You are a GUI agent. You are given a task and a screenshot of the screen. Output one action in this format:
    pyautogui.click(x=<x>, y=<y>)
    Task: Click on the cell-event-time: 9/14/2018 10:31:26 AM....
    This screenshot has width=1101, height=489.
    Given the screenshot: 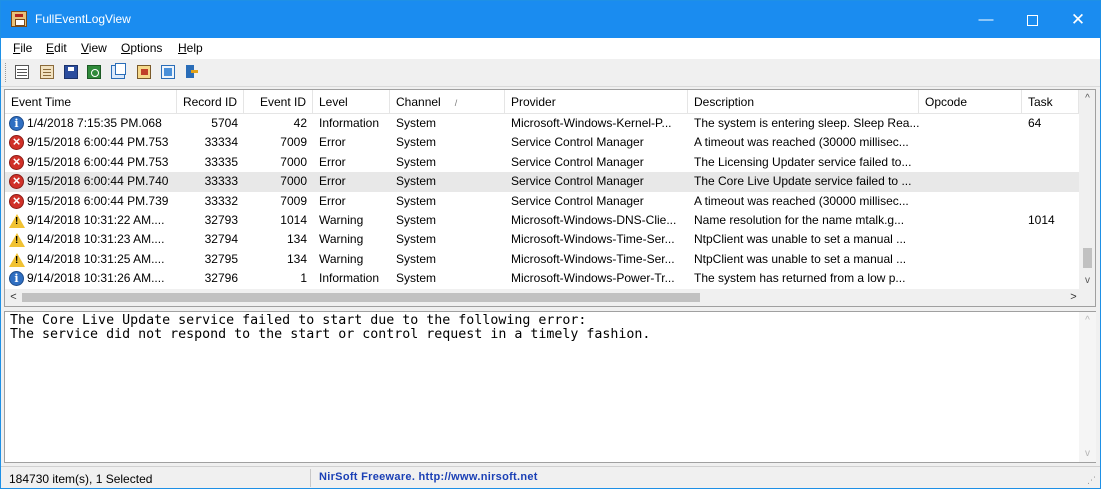 What is the action you would take?
    pyautogui.click(x=96, y=278)
    